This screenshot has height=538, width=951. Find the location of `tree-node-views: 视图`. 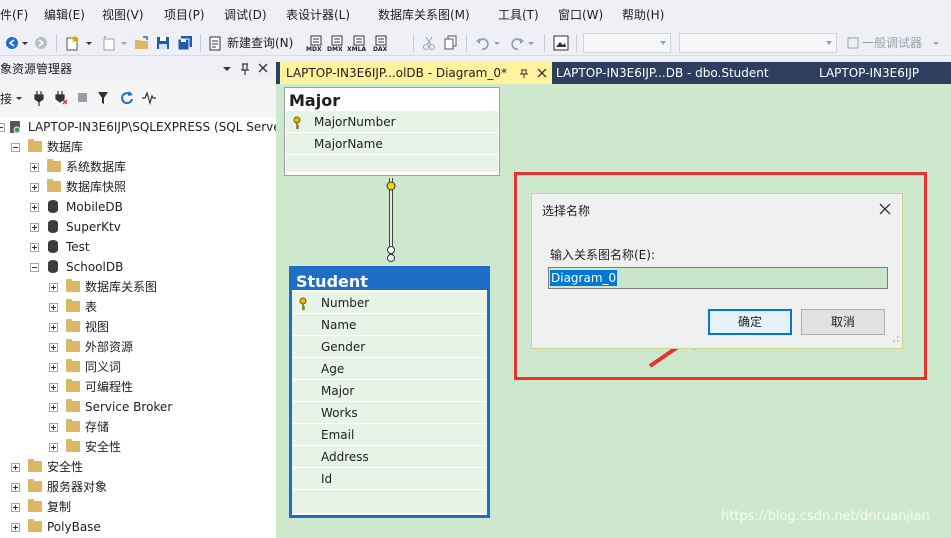

tree-node-views: 视图 is located at coordinates (138, 327).